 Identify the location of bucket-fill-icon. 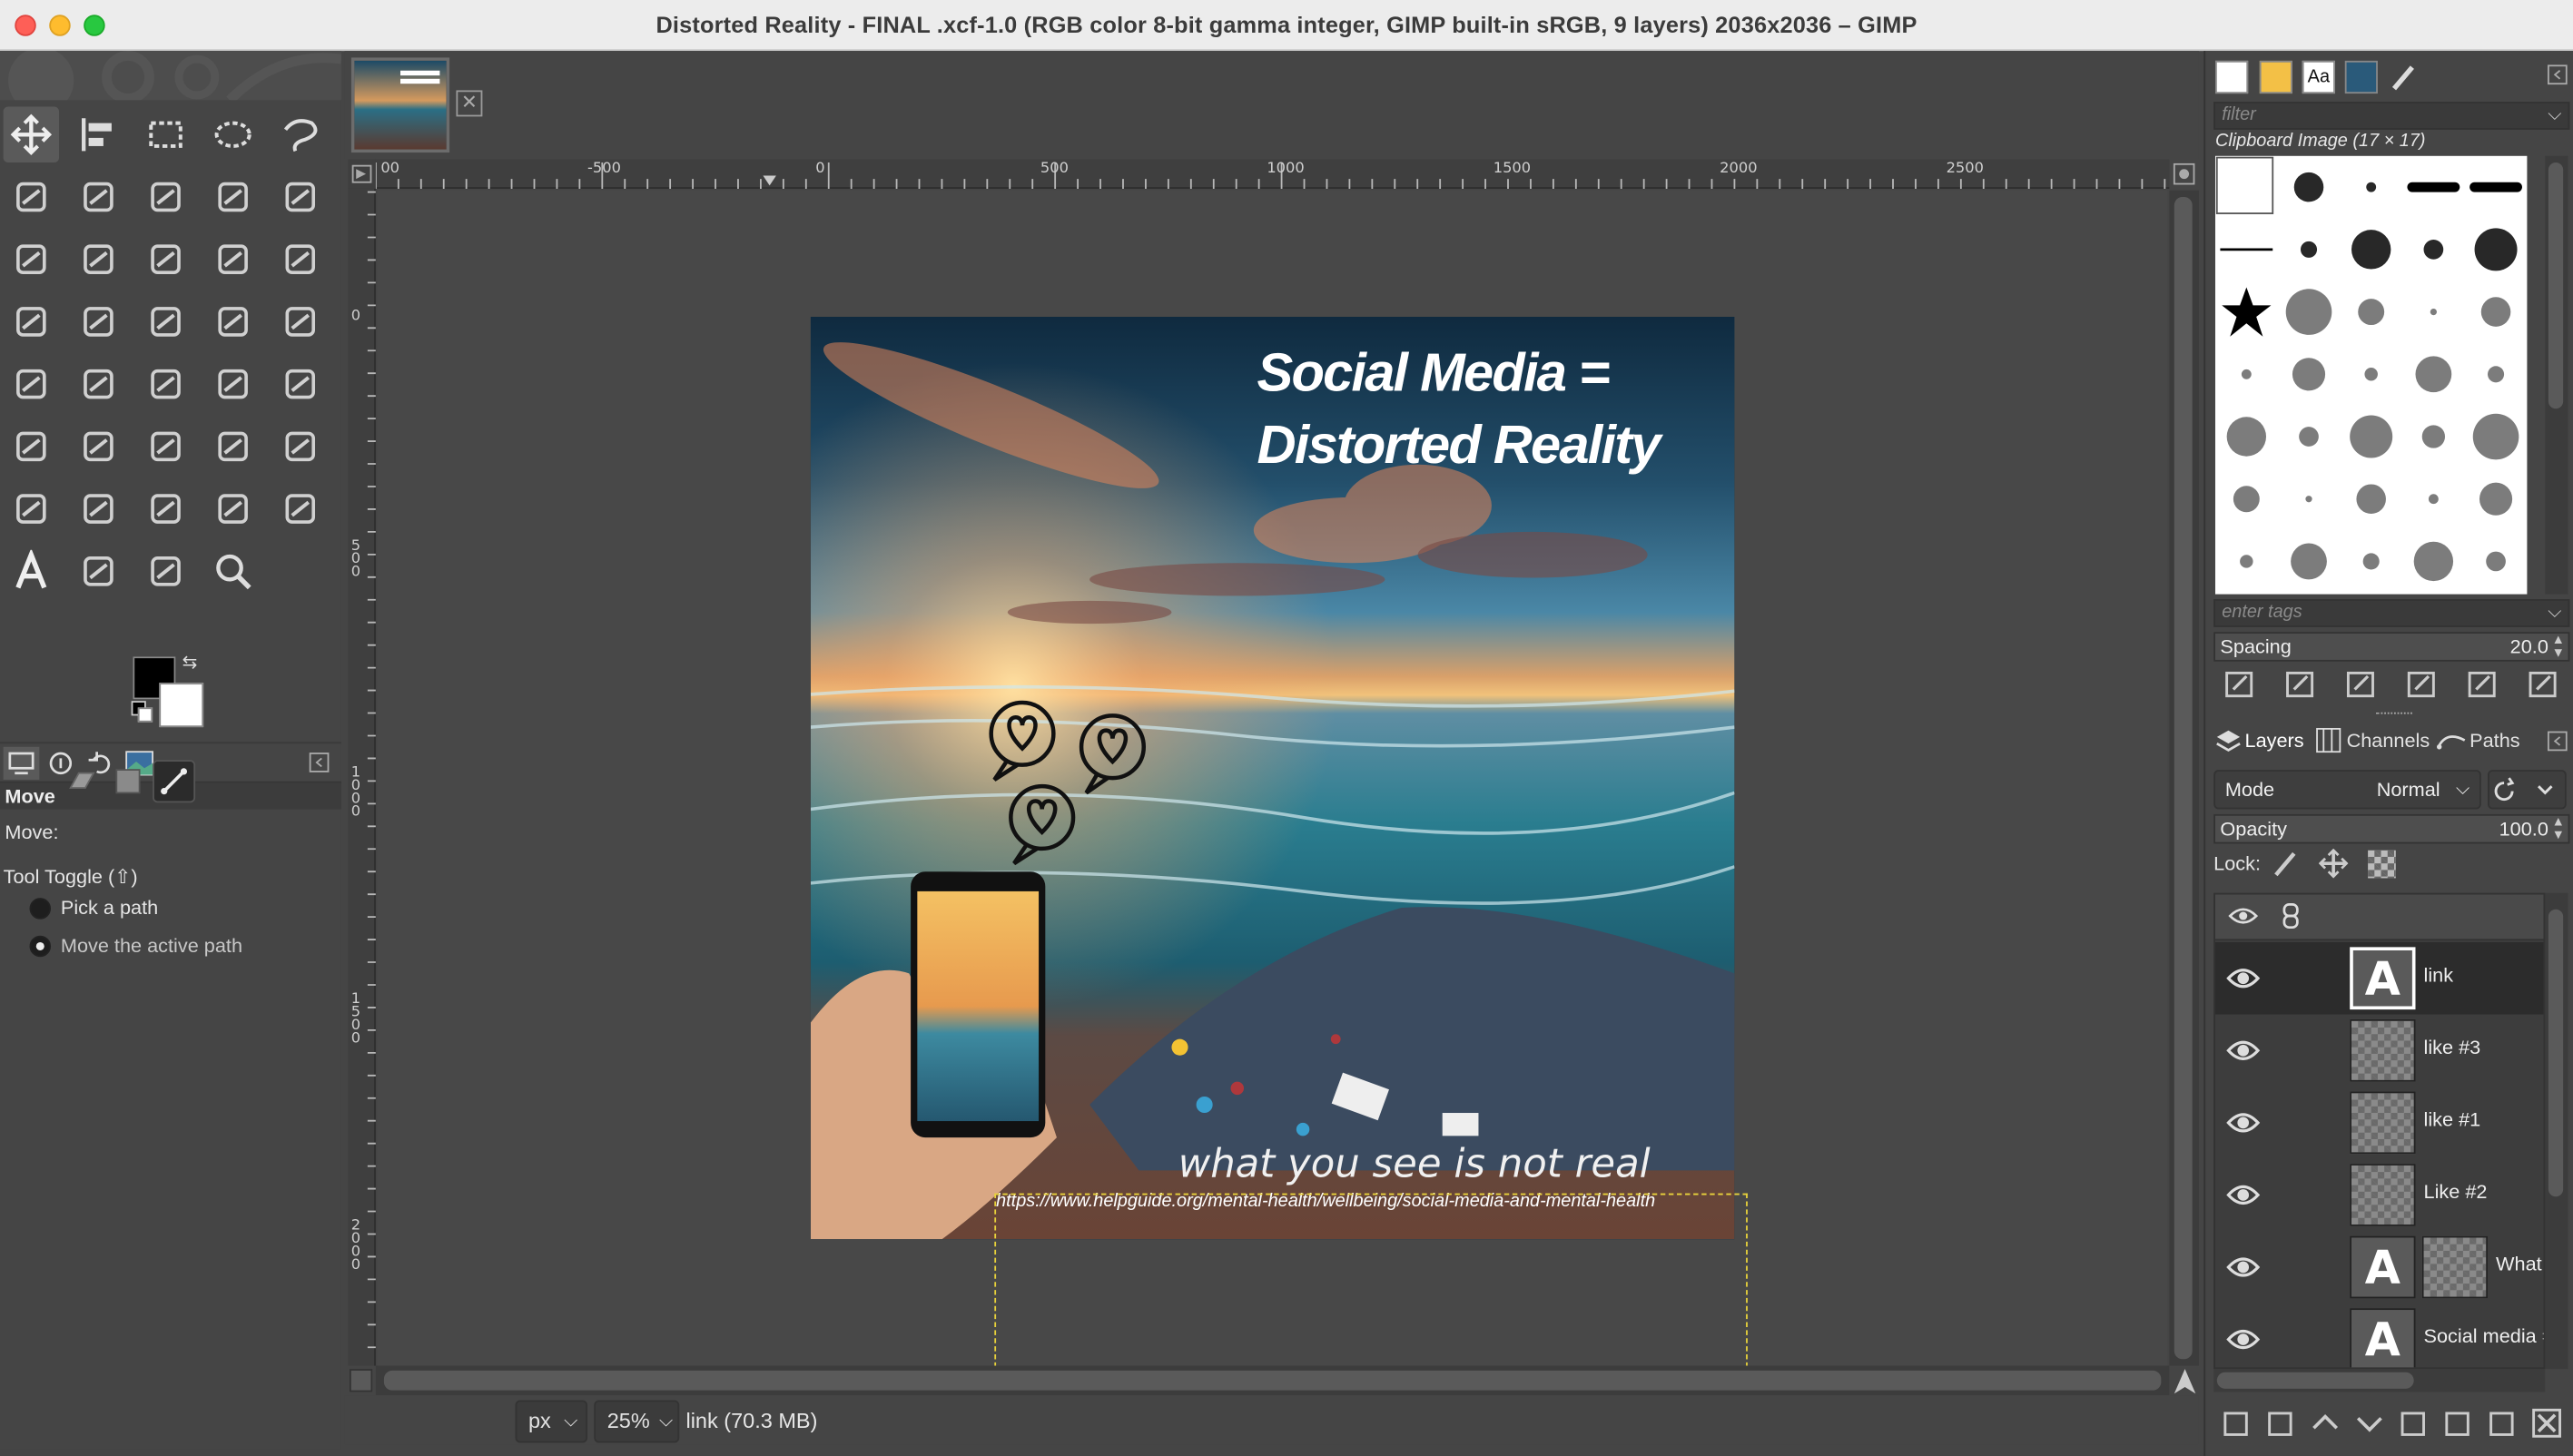
(31, 383).